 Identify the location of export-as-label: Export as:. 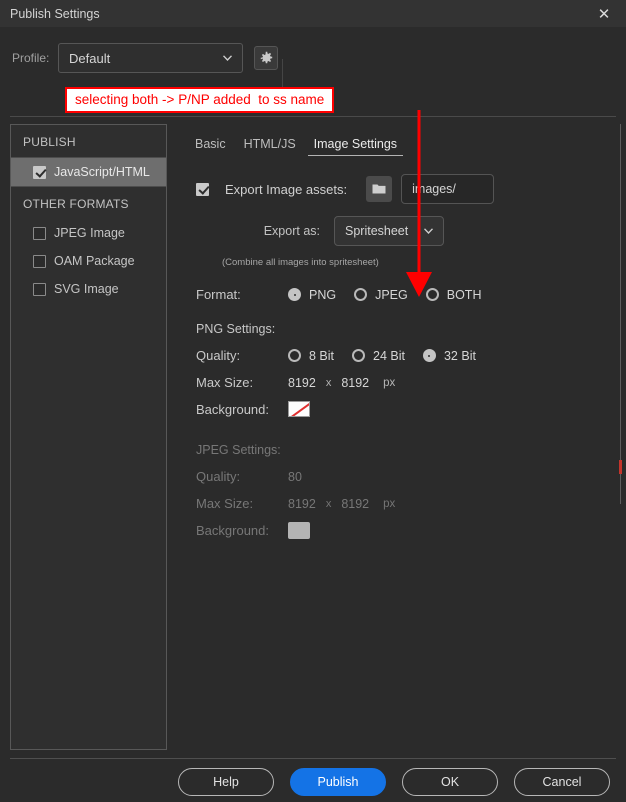
(291, 231).